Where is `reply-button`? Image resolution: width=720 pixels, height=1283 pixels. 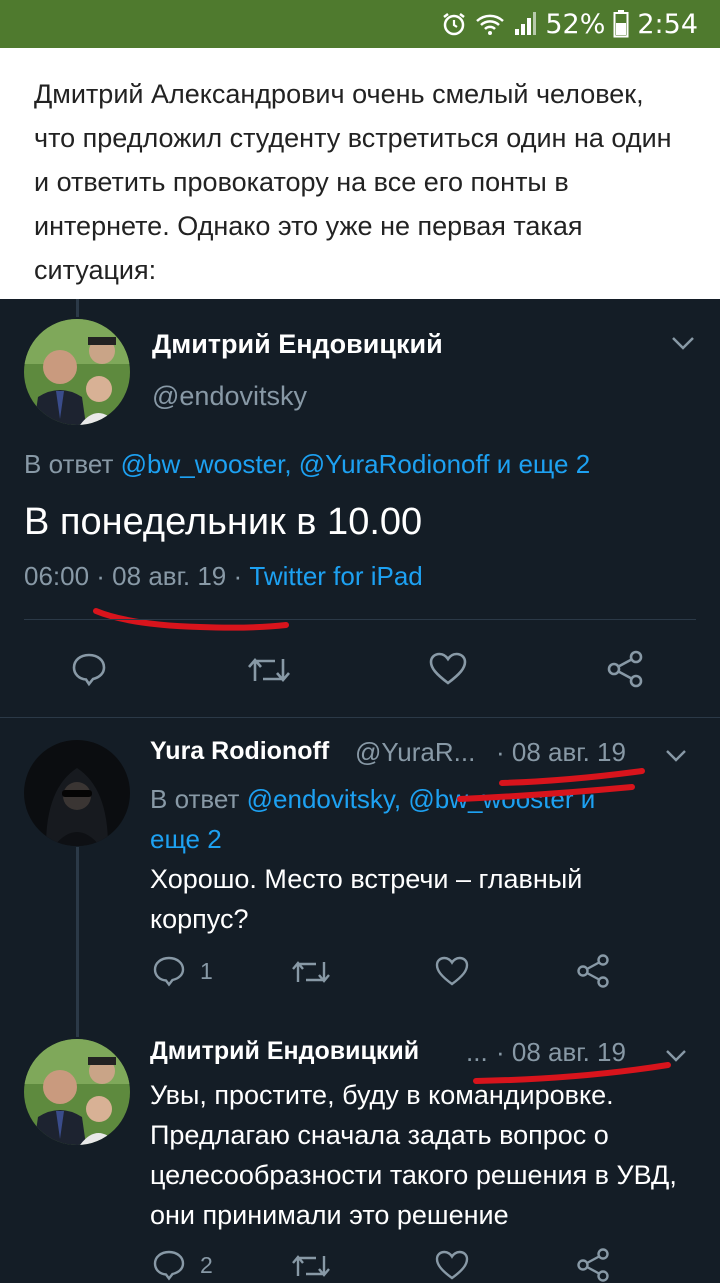
reply-button is located at coordinates (89, 669).